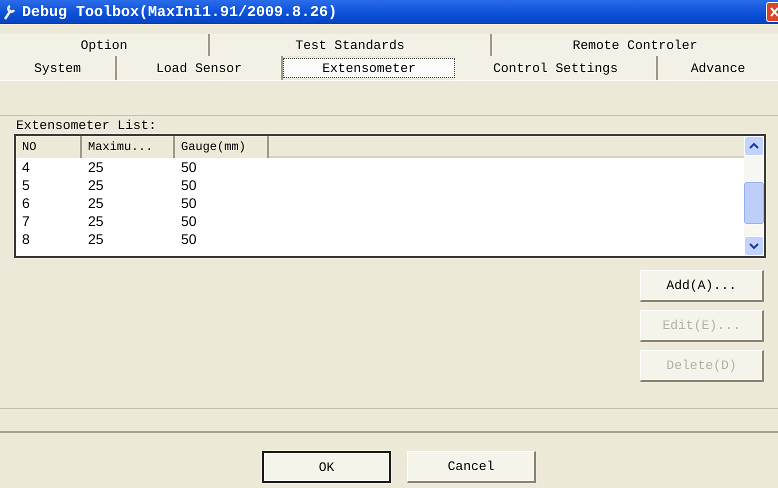 The image size is (778, 488). What do you see at coordinates (326, 467) in the screenshot?
I see `dialog-button: OK` at bounding box center [326, 467].